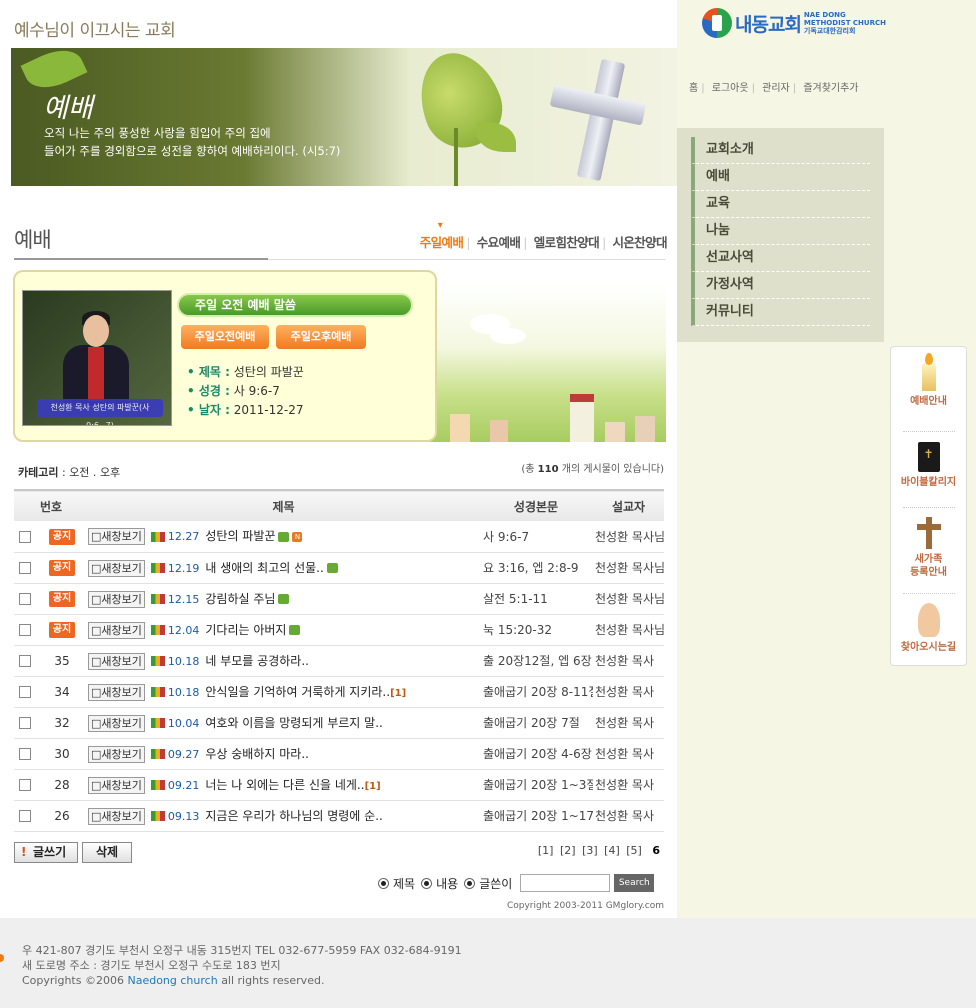  Describe the element at coordinates (339, 536) in the screenshot. I see `table-row: 공지 □새창보기 12.27 성탄의 파발꾼 N 사 9:6-7 천성환 목사님` at that location.